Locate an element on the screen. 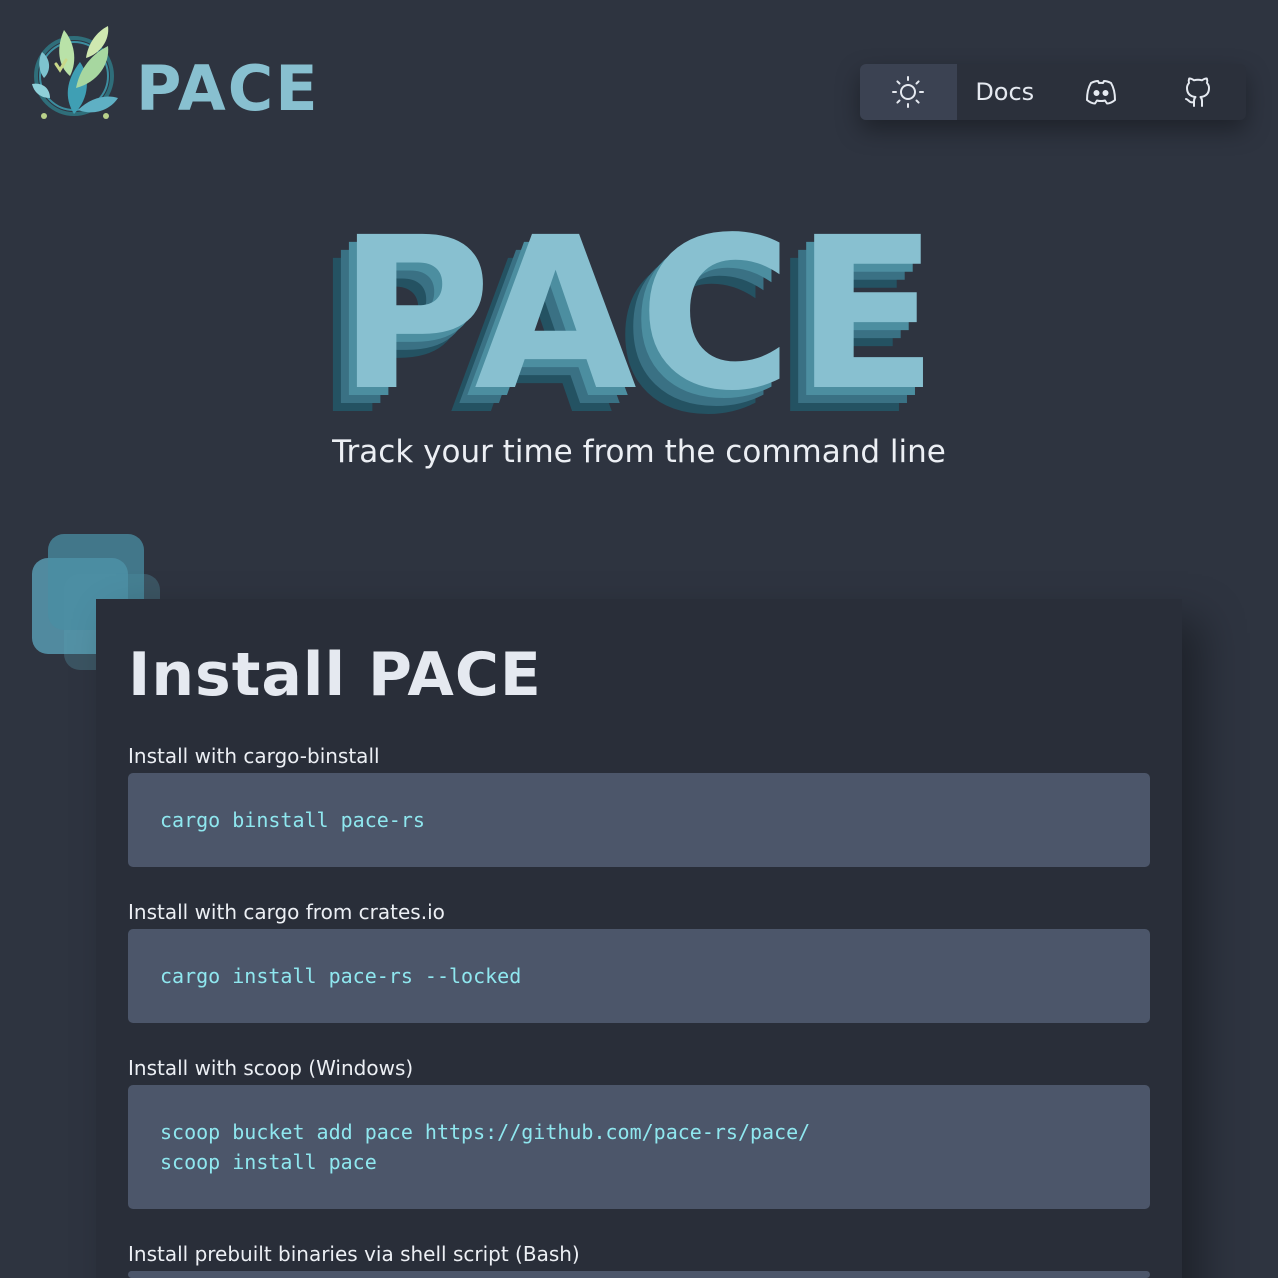  hero-title: PACE PACE PACE PACE is located at coordinates (627, 318).